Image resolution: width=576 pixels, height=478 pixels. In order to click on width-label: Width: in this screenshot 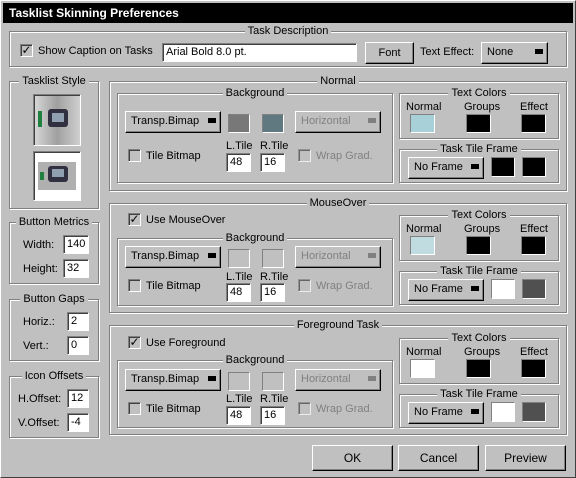, I will do `click(39, 245)`.